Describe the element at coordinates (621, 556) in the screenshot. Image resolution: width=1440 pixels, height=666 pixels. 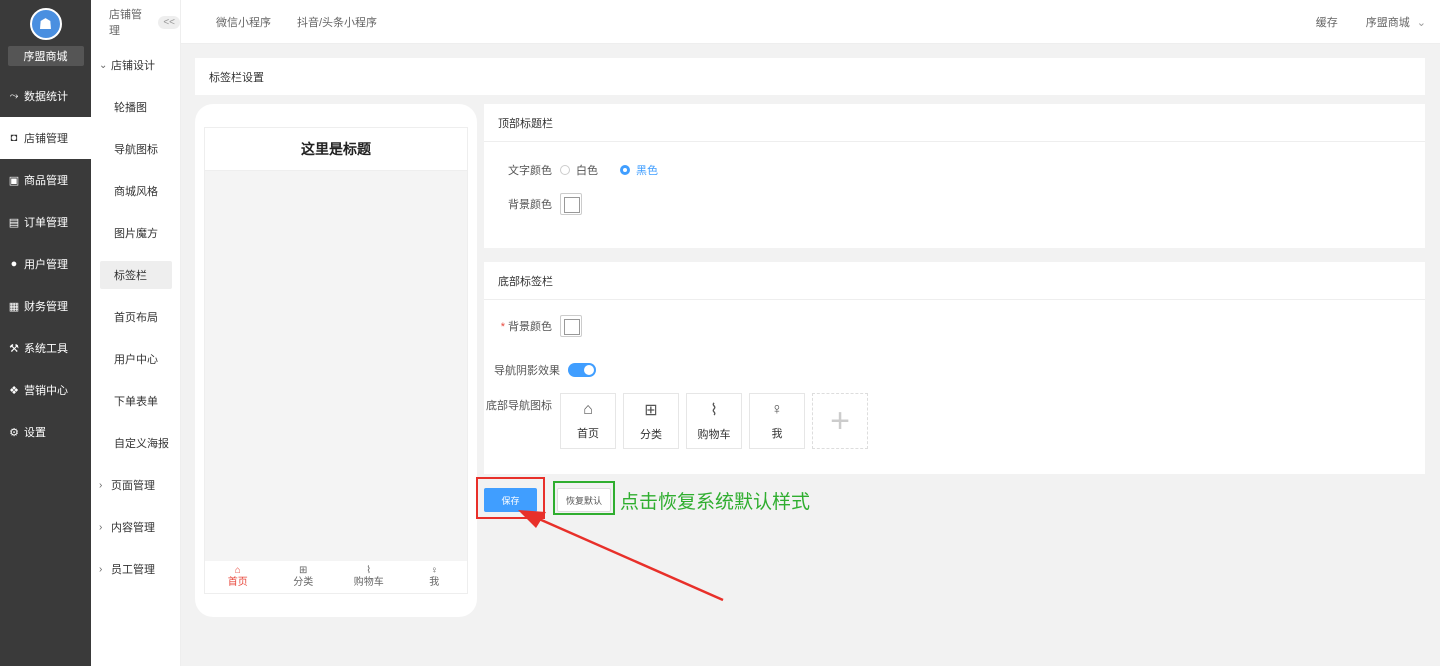
I see `annotation-arrow` at that location.